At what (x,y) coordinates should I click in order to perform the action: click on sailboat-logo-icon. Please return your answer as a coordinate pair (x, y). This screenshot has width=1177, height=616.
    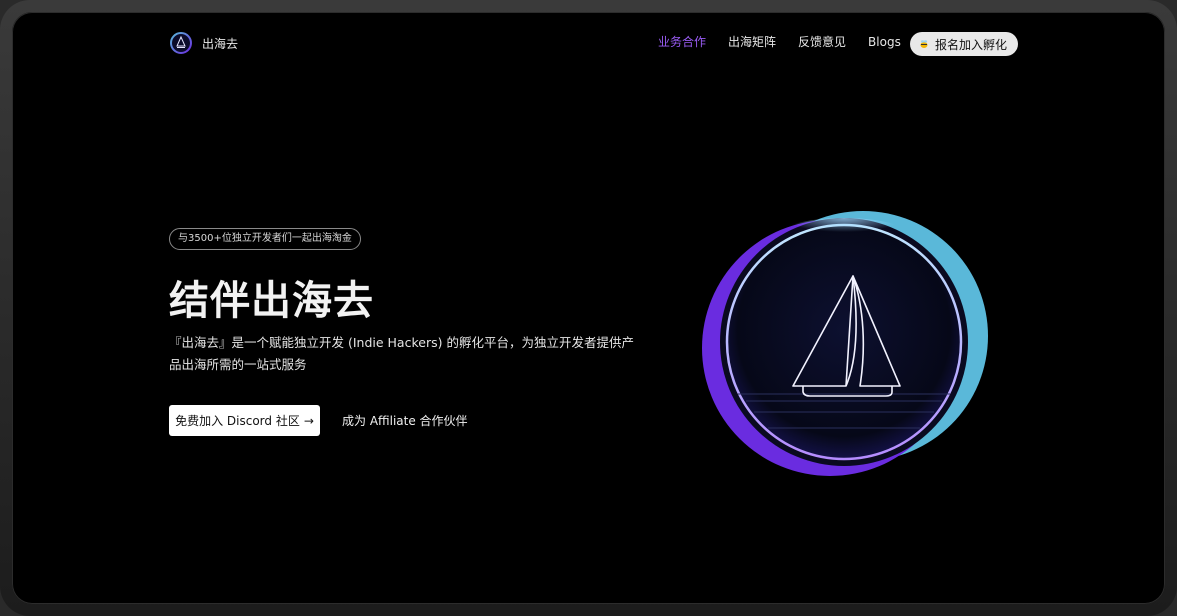
    Looking at the image, I should click on (181, 43).